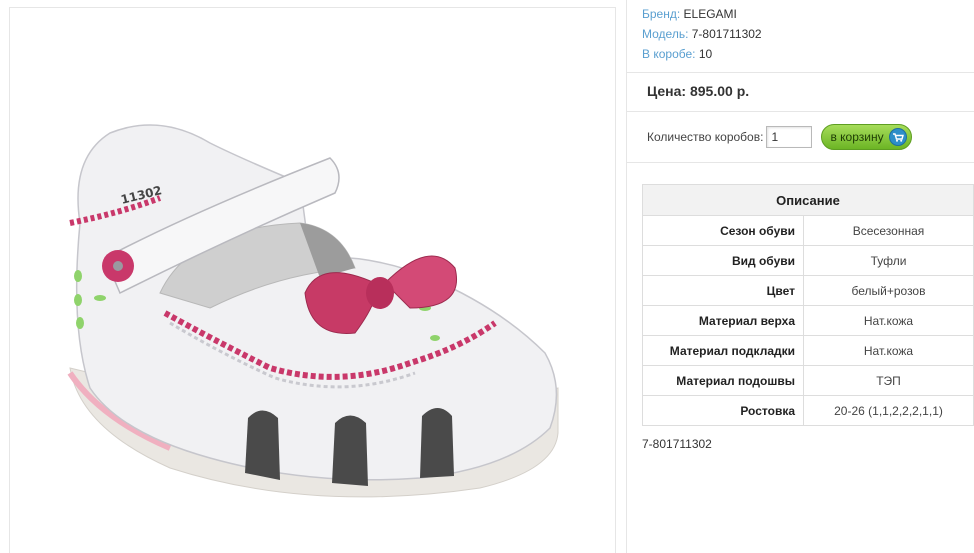 This screenshot has width=974, height=553. I want to click on box-label: В коробе:, so click(669, 54).